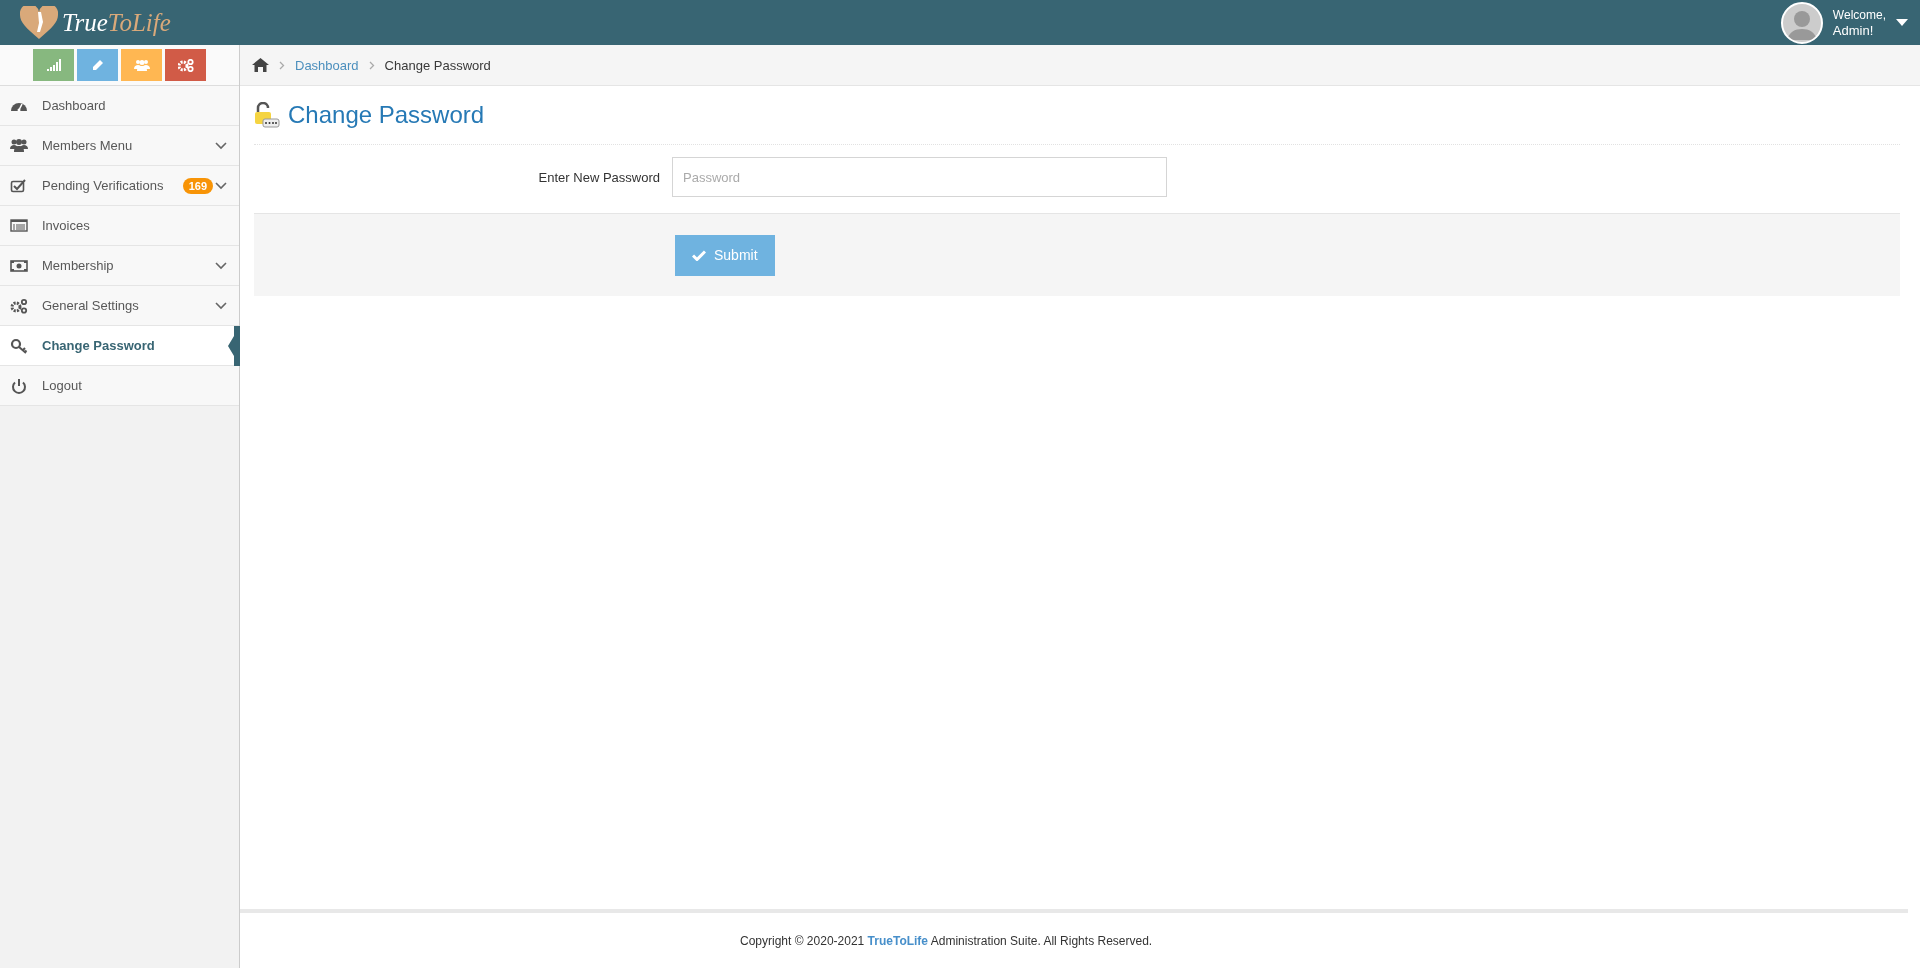  What do you see at coordinates (19, 345) in the screenshot?
I see `key-icon` at bounding box center [19, 345].